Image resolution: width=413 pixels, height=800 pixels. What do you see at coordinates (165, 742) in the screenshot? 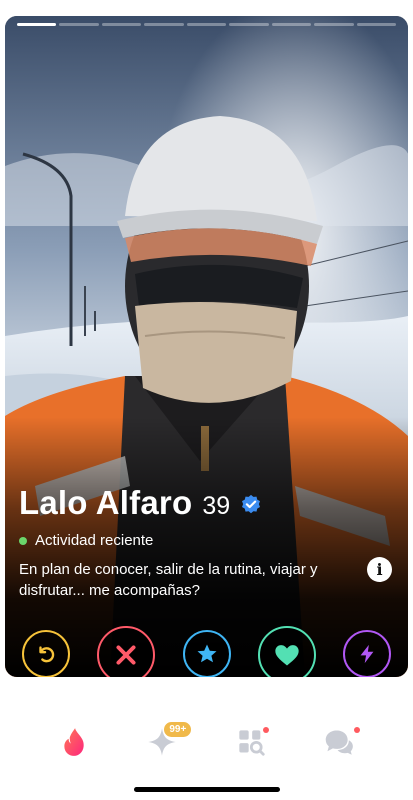
I see `nav-likes: 99+` at bounding box center [165, 742].